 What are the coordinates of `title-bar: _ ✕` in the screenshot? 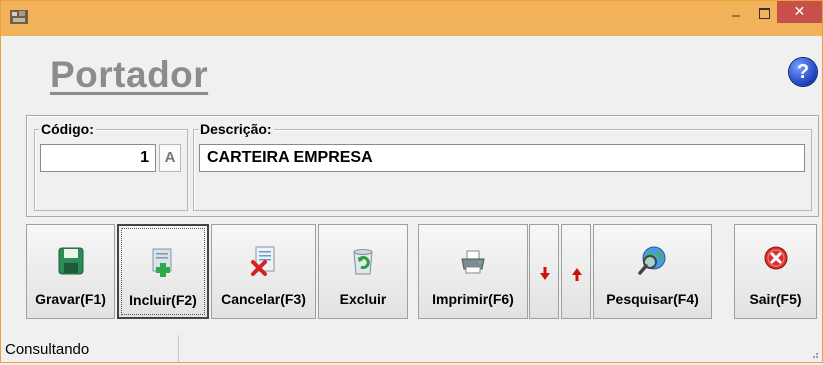 It's located at (411, 18).